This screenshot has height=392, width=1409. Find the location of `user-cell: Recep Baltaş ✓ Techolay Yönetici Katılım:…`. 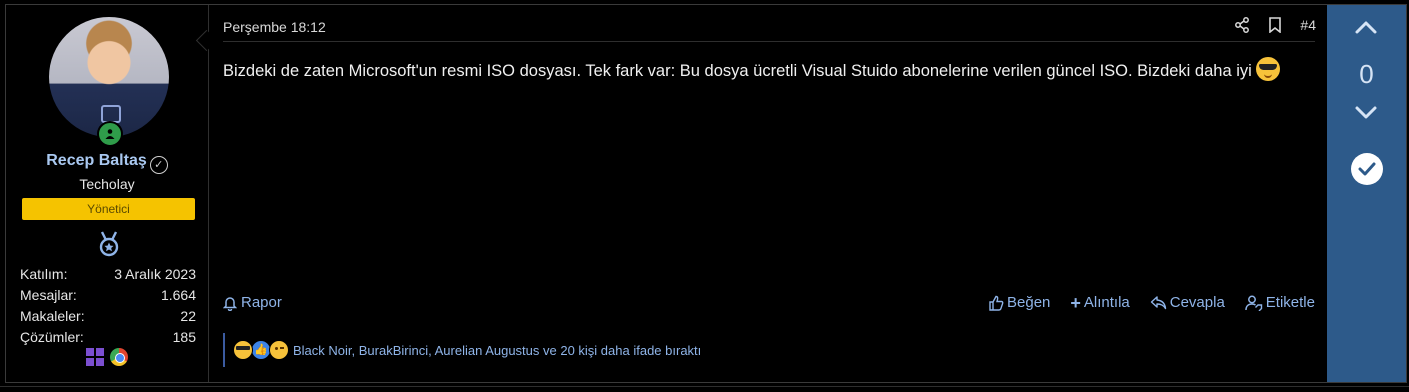

user-cell: Recep Baltaş ✓ Techolay Yönetici Katılım:… is located at coordinates (107, 193).